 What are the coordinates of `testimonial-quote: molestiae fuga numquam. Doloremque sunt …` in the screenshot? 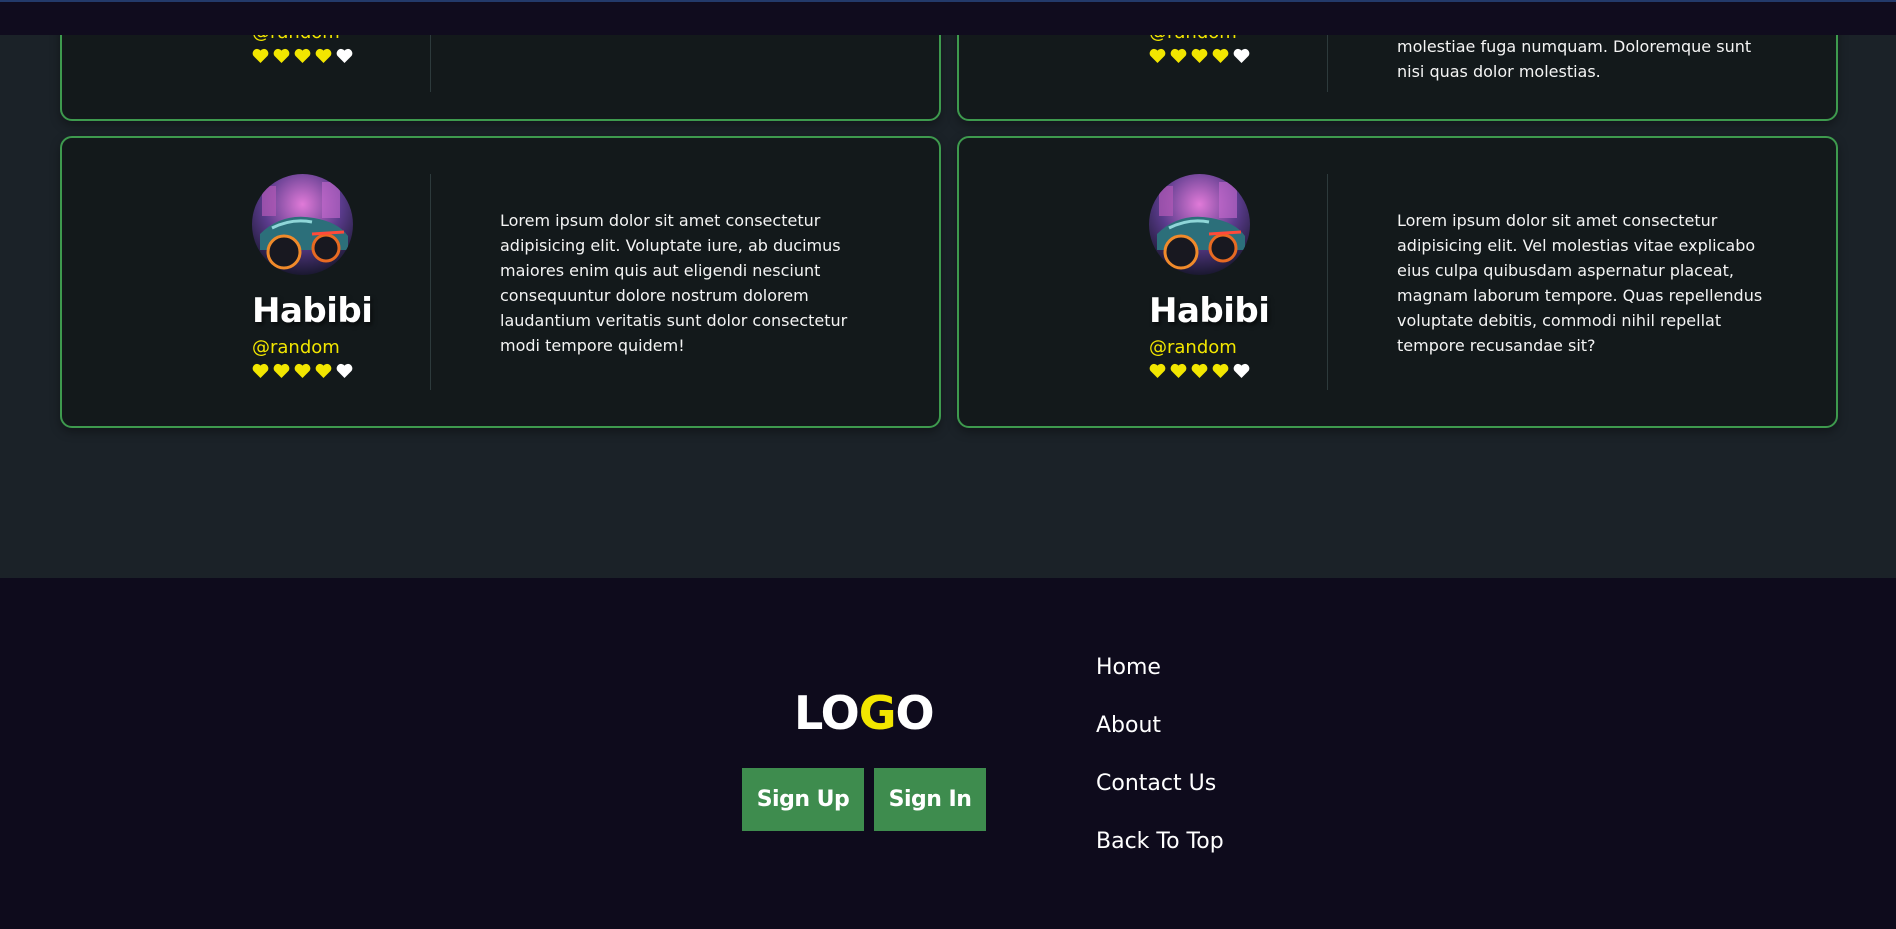 It's located at (1574, 59).